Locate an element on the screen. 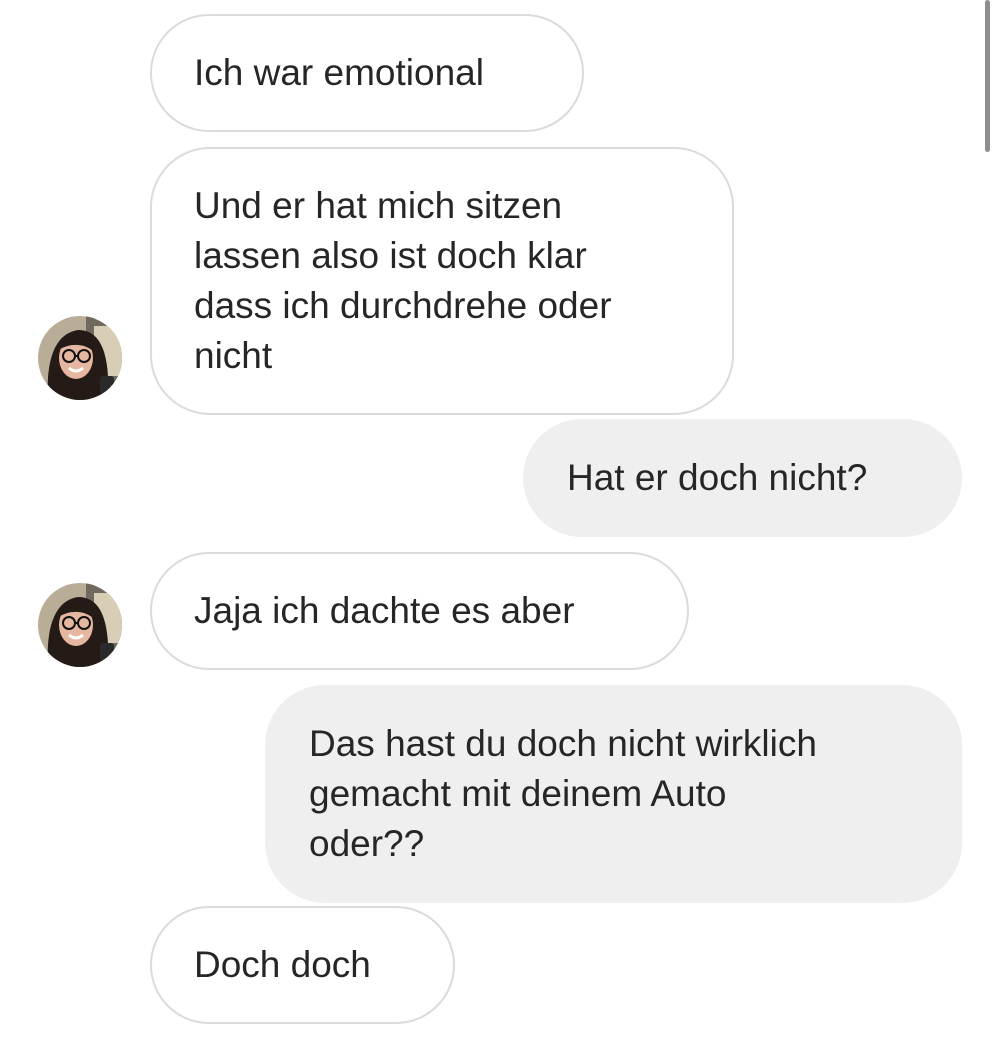 The height and width of the screenshot is (1038, 1000). message-bubble-received: Ich war emotional is located at coordinates (367, 73).